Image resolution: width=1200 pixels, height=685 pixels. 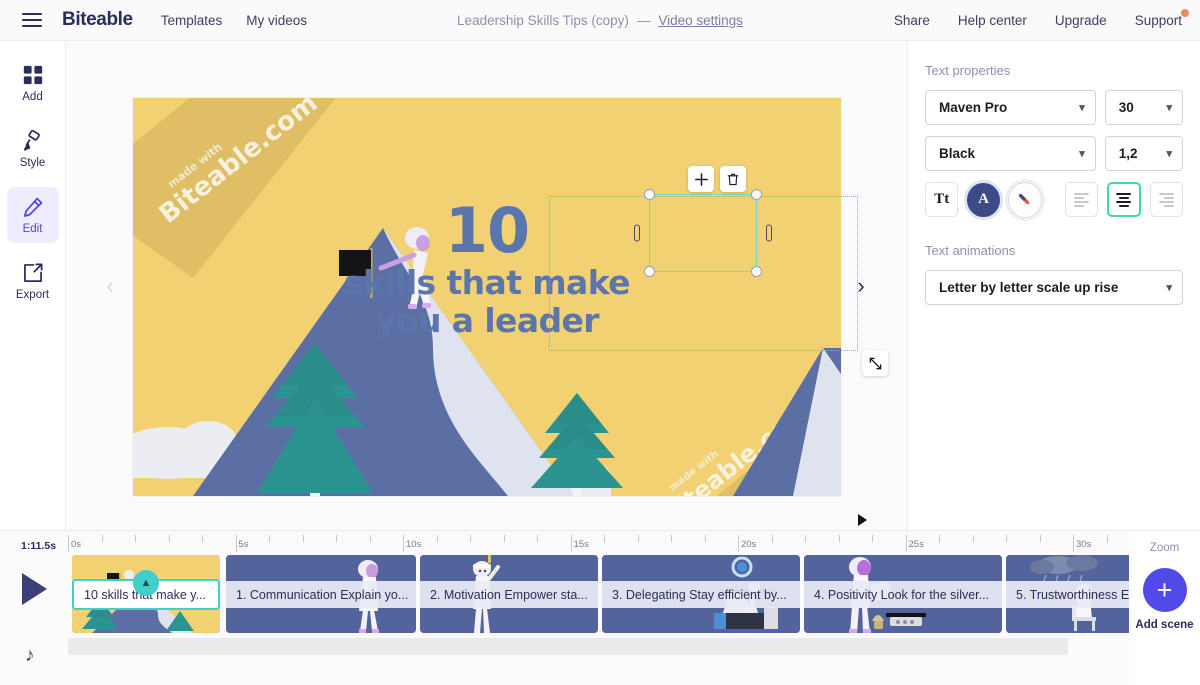 What do you see at coordinates (414, 544) in the screenshot?
I see `ruler-tick-label: 10s` at bounding box center [414, 544].